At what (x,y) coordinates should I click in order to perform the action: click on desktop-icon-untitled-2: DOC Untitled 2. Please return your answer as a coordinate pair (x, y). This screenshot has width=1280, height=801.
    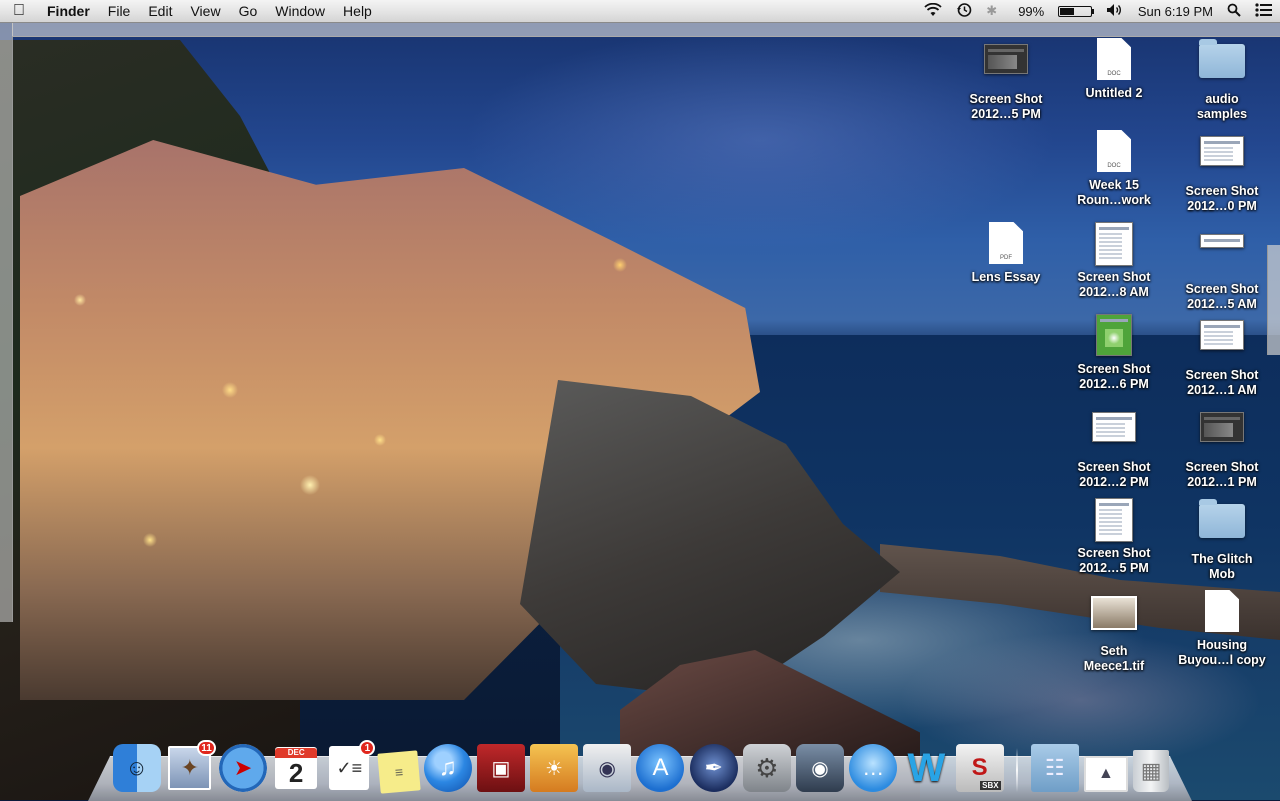
    Looking at the image, I should click on (1114, 68).